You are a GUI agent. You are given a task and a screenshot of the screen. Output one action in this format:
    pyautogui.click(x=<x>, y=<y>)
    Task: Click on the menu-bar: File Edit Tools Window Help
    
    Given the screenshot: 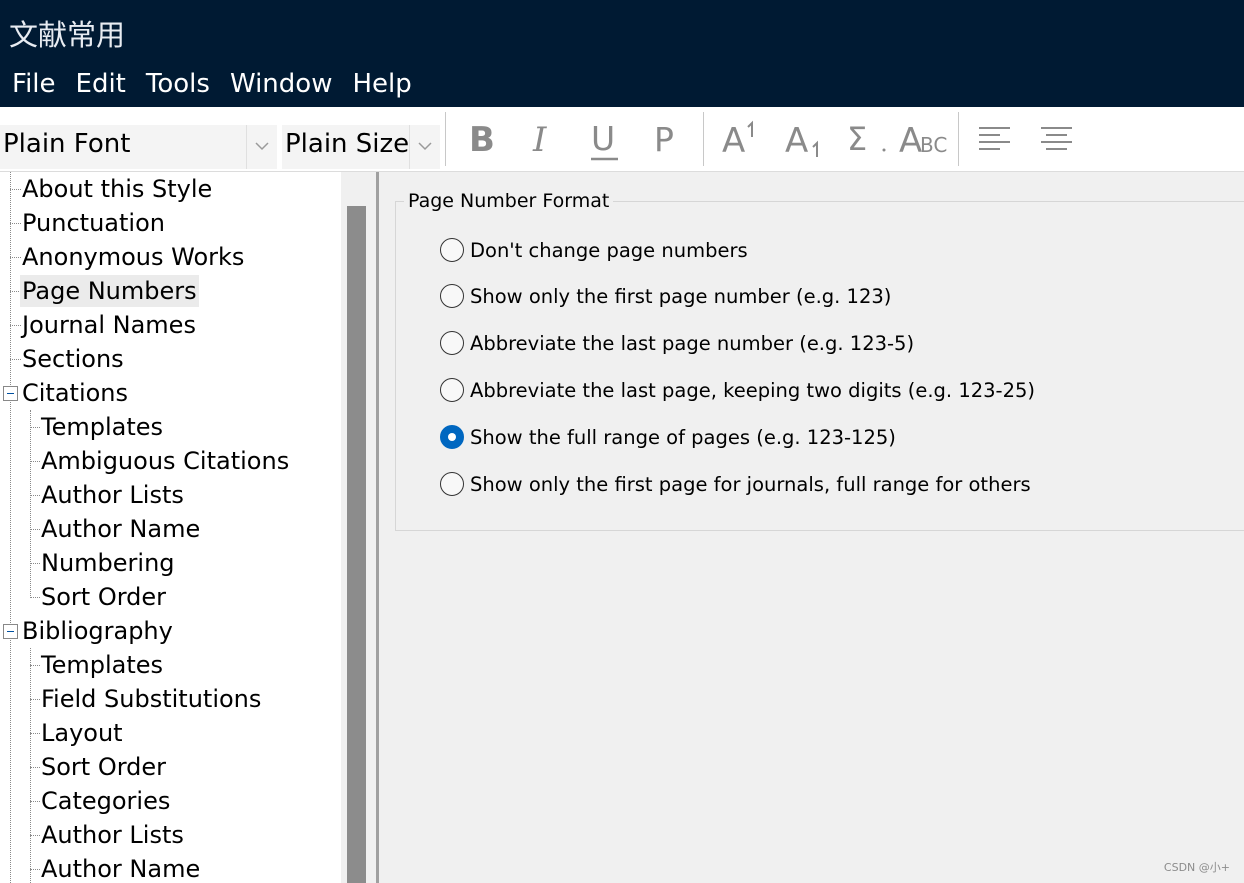 What is the action you would take?
    pyautogui.click(x=210, y=84)
    